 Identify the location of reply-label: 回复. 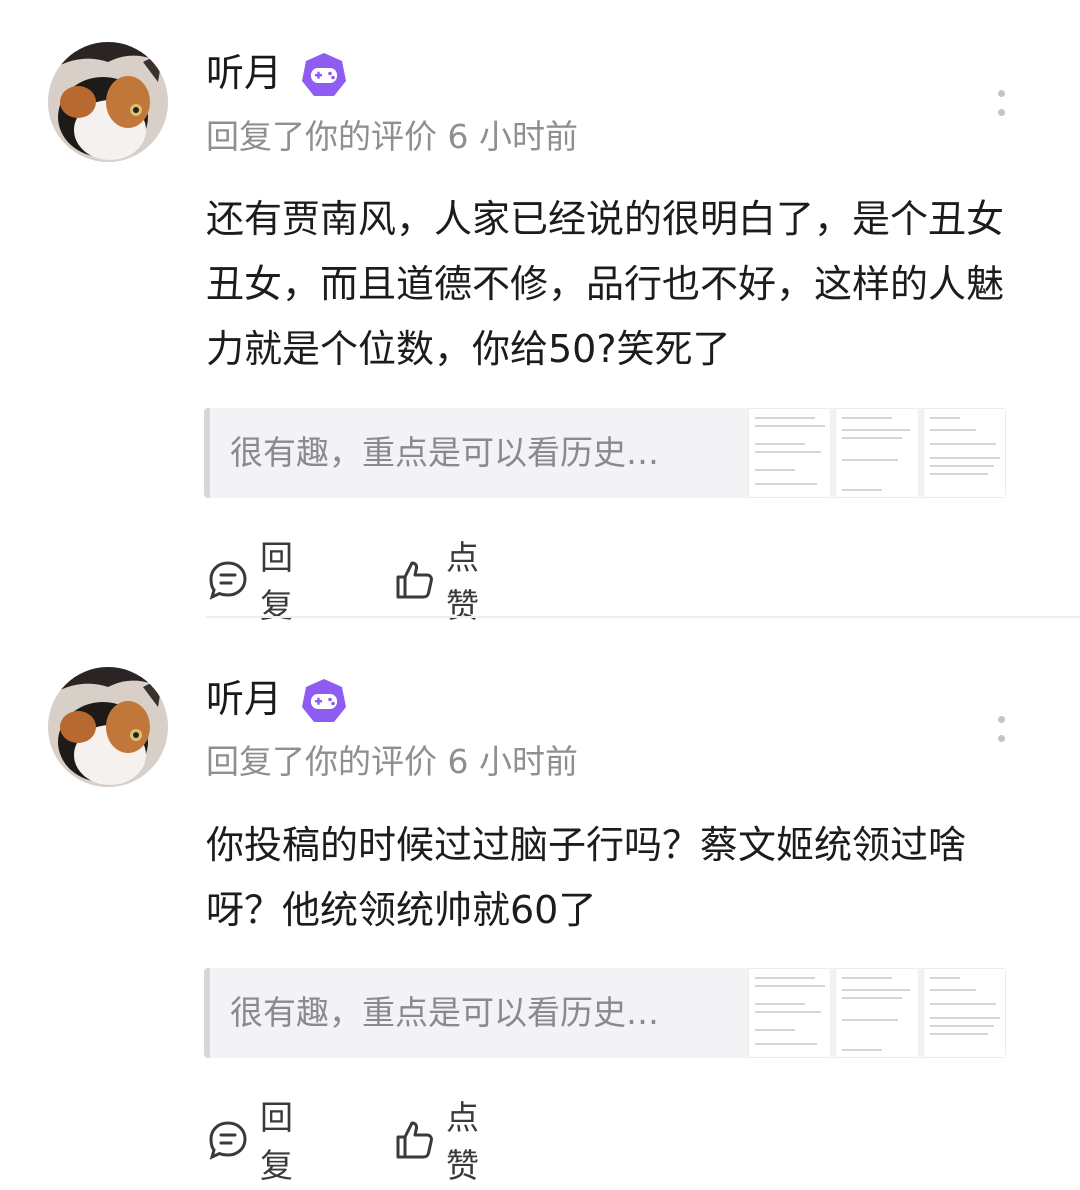
(276, 1141).